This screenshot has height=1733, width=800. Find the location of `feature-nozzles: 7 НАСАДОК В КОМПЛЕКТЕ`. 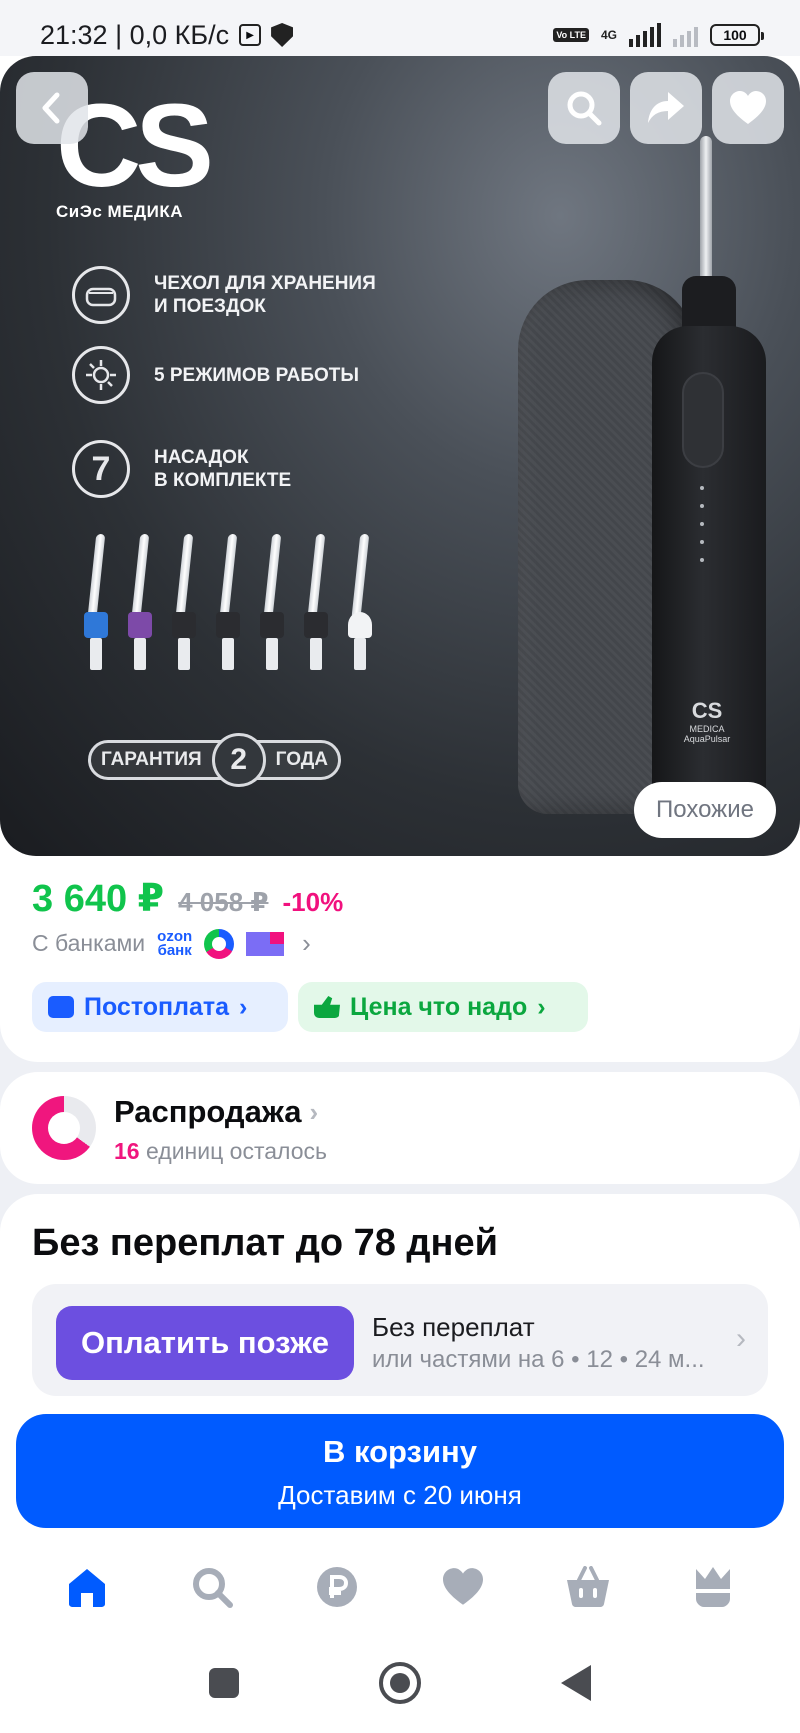

feature-nozzles: 7 НАСАДОК В КОМПЛЕКТЕ is located at coordinates (181, 469).